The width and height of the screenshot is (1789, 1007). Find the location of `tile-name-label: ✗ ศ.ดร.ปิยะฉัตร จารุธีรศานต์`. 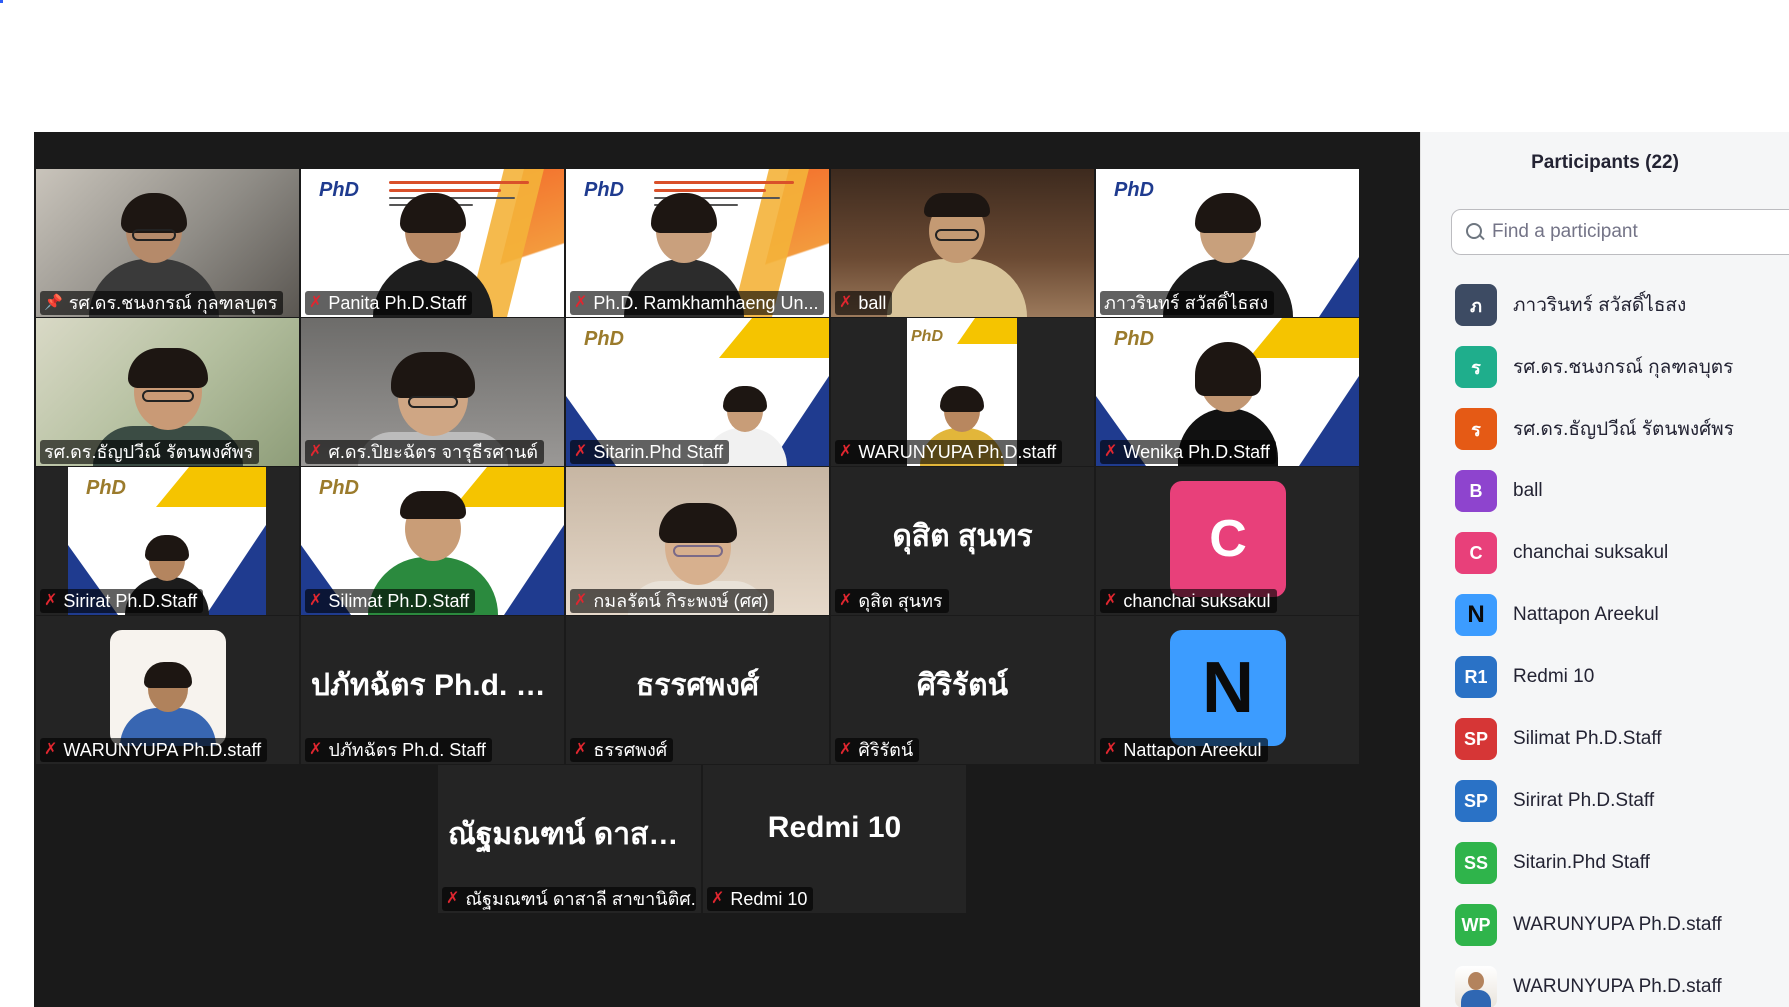

tile-name-label: ✗ ศ.ดร.ปิยะฉัตร จารุธีรศานต์ is located at coordinates (424, 452).